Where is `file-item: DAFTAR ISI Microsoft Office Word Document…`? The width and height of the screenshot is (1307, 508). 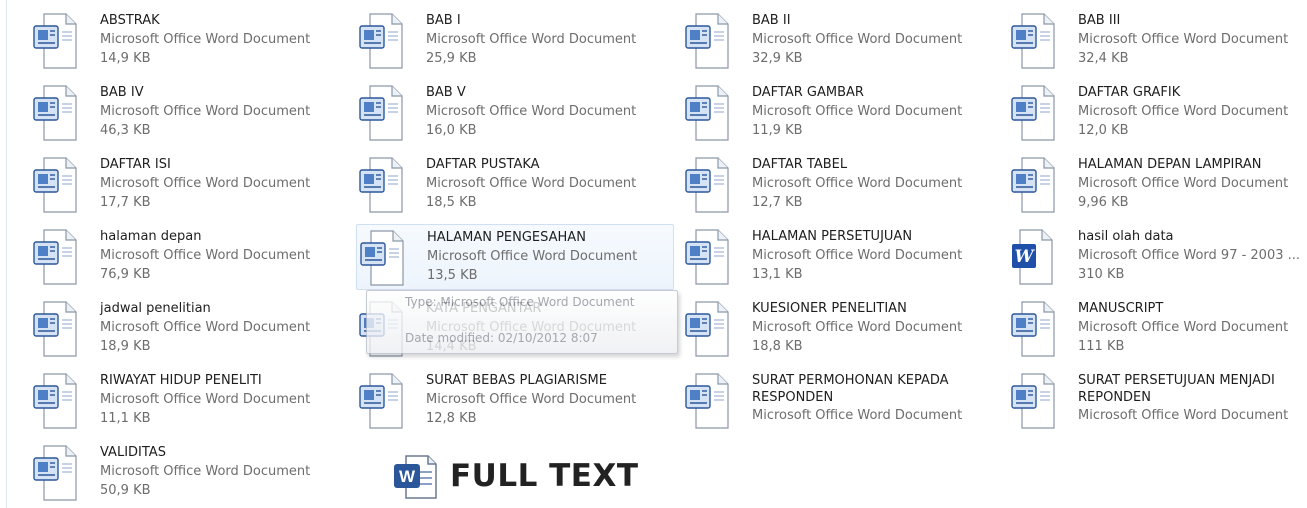
file-item: DAFTAR ISI Microsoft Office Word Document… is located at coordinates (189, 185).